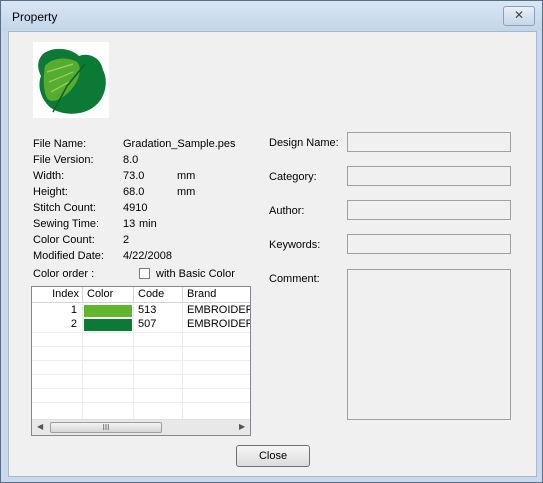 The width and height of the screenshot is (543, 483). I want to click on basic-color-checkbox, so click(144, 273).